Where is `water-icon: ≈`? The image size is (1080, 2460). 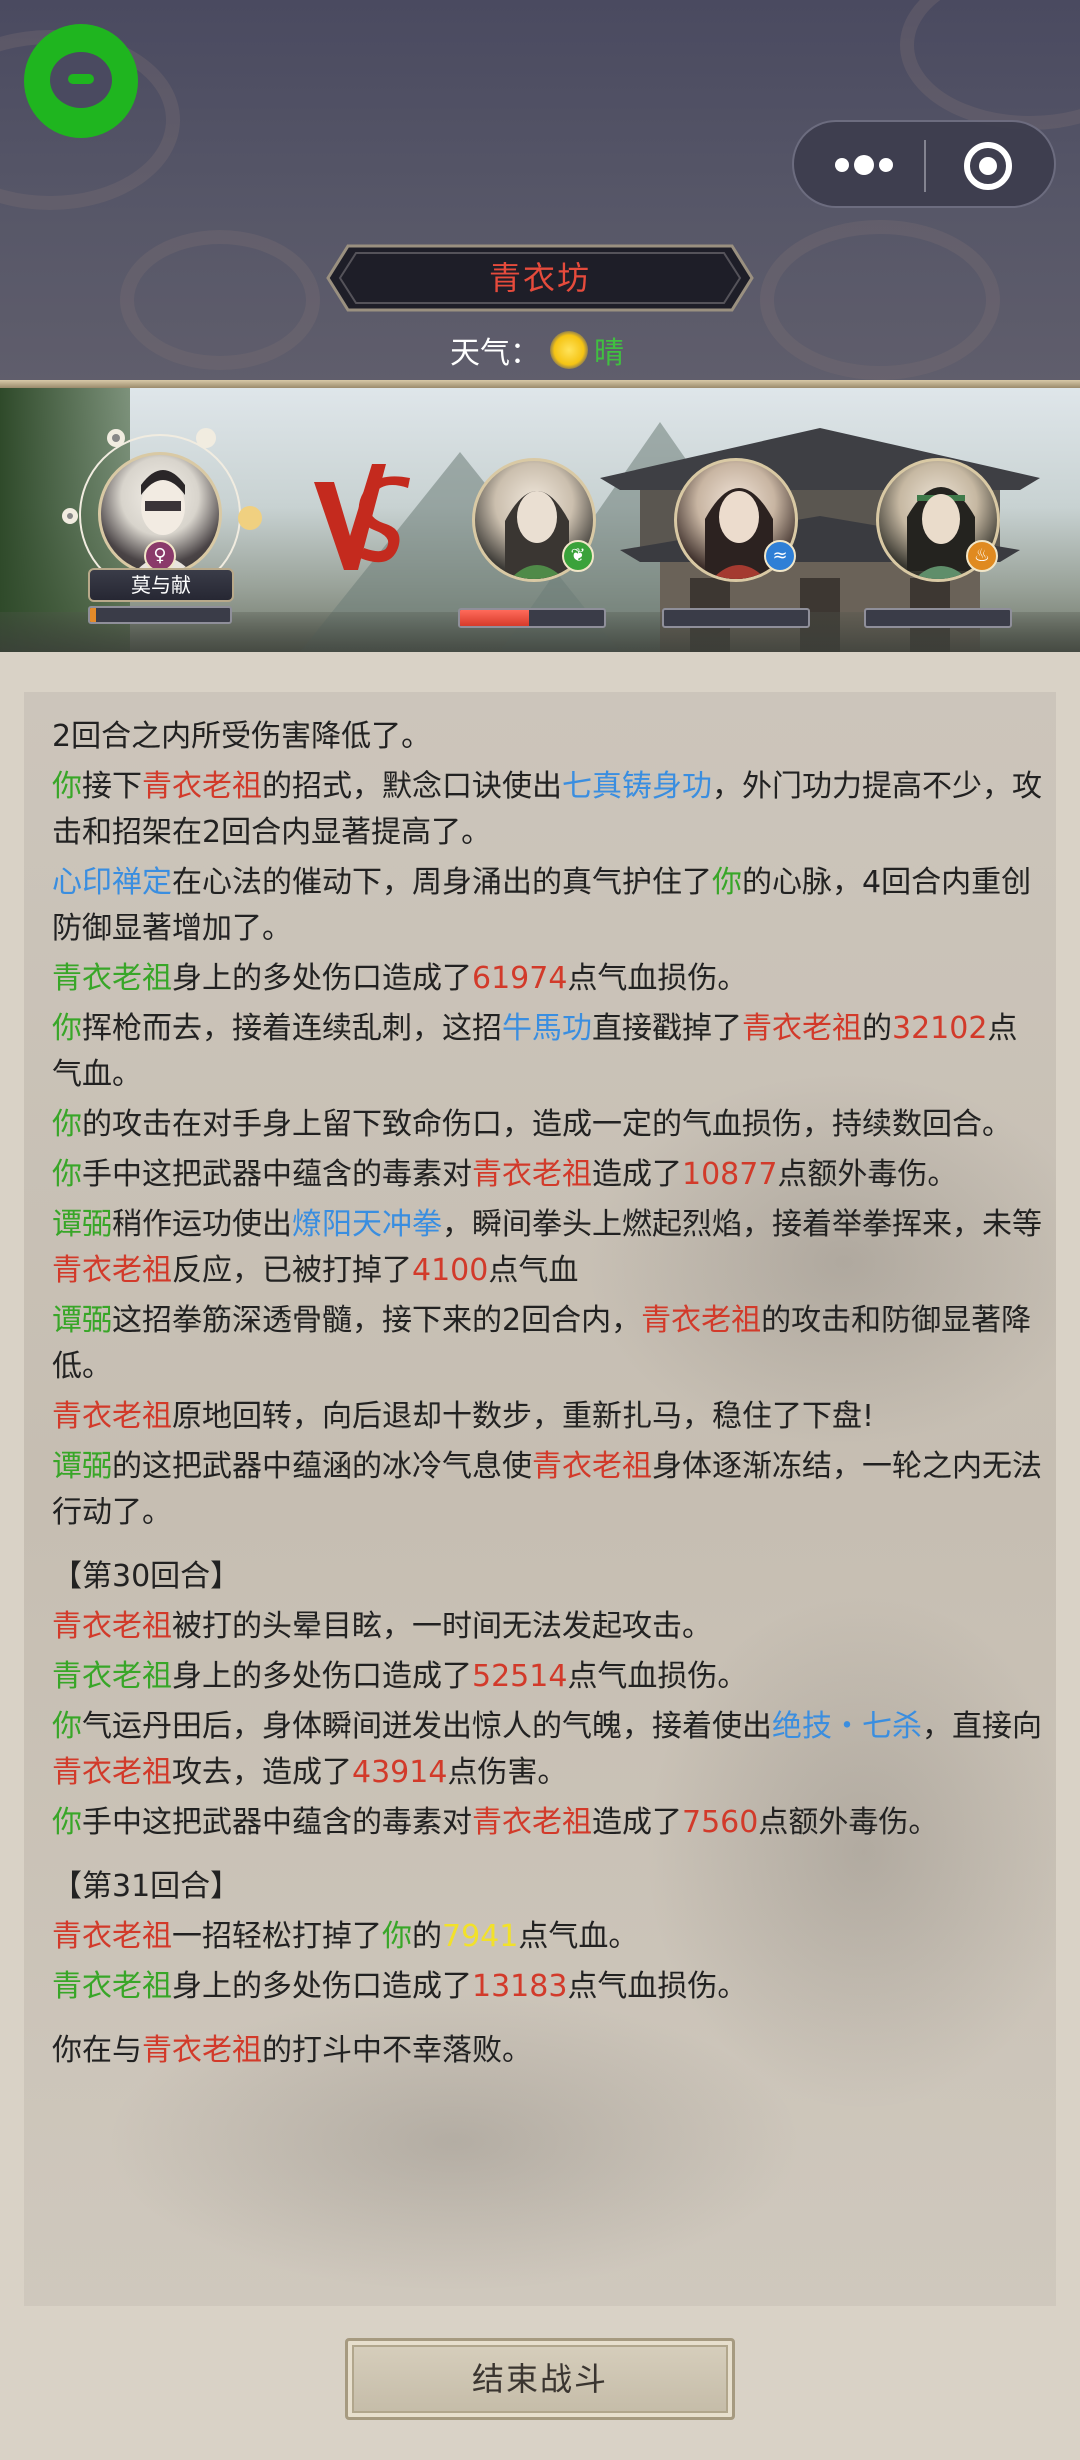 water-icon: ≈ is located at coordinates (780, 556).